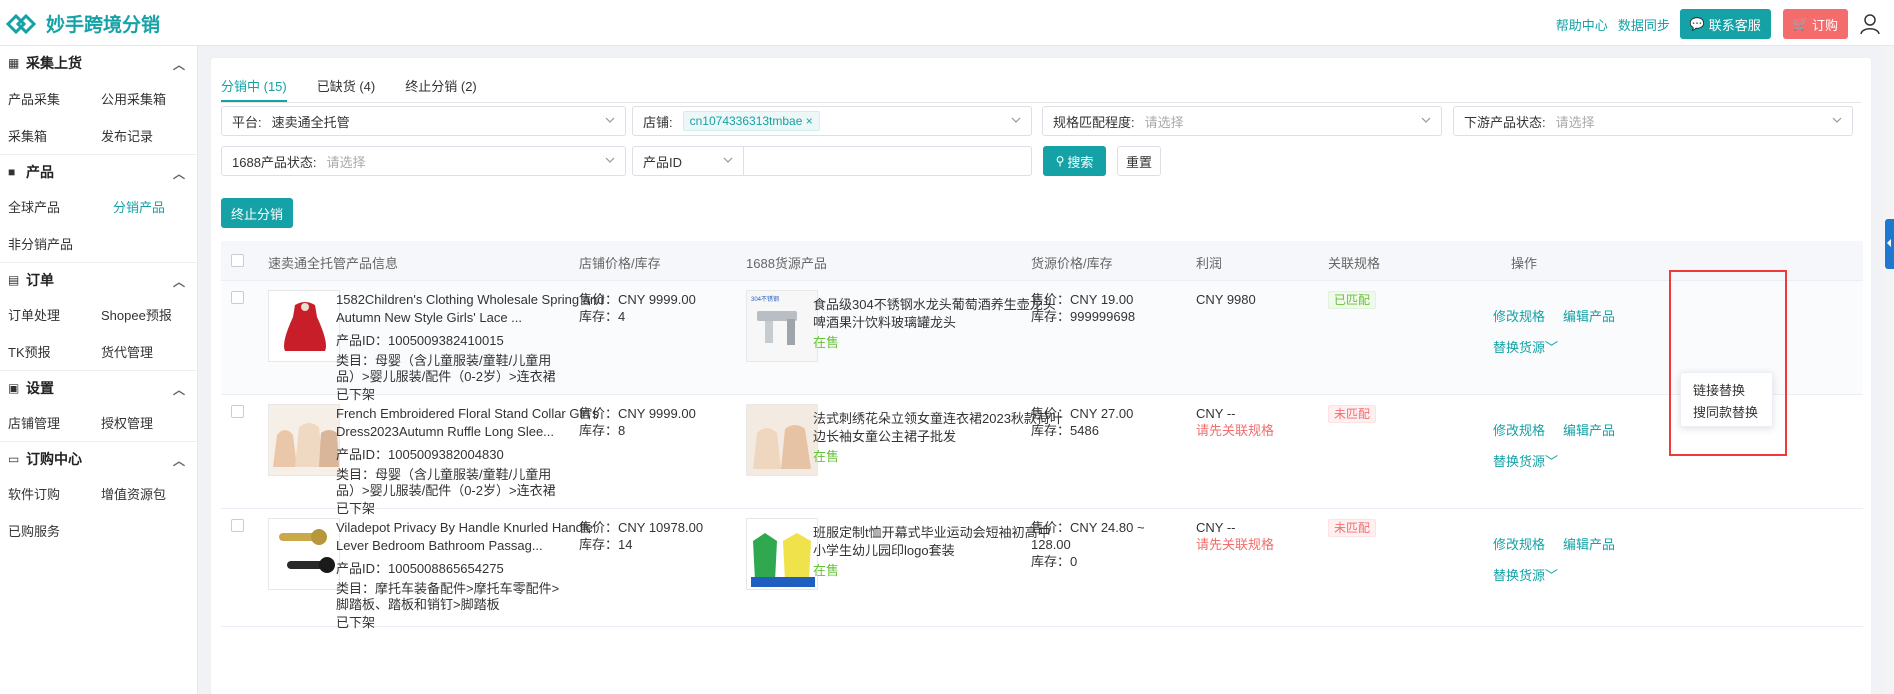 Image resolution: width=1894 pixels, height=694 pixels. Describe the element at coordinates (1653, 121) in the screenshot. I see `downstream-status-select: 下游产品状态: 请选择` at that location.